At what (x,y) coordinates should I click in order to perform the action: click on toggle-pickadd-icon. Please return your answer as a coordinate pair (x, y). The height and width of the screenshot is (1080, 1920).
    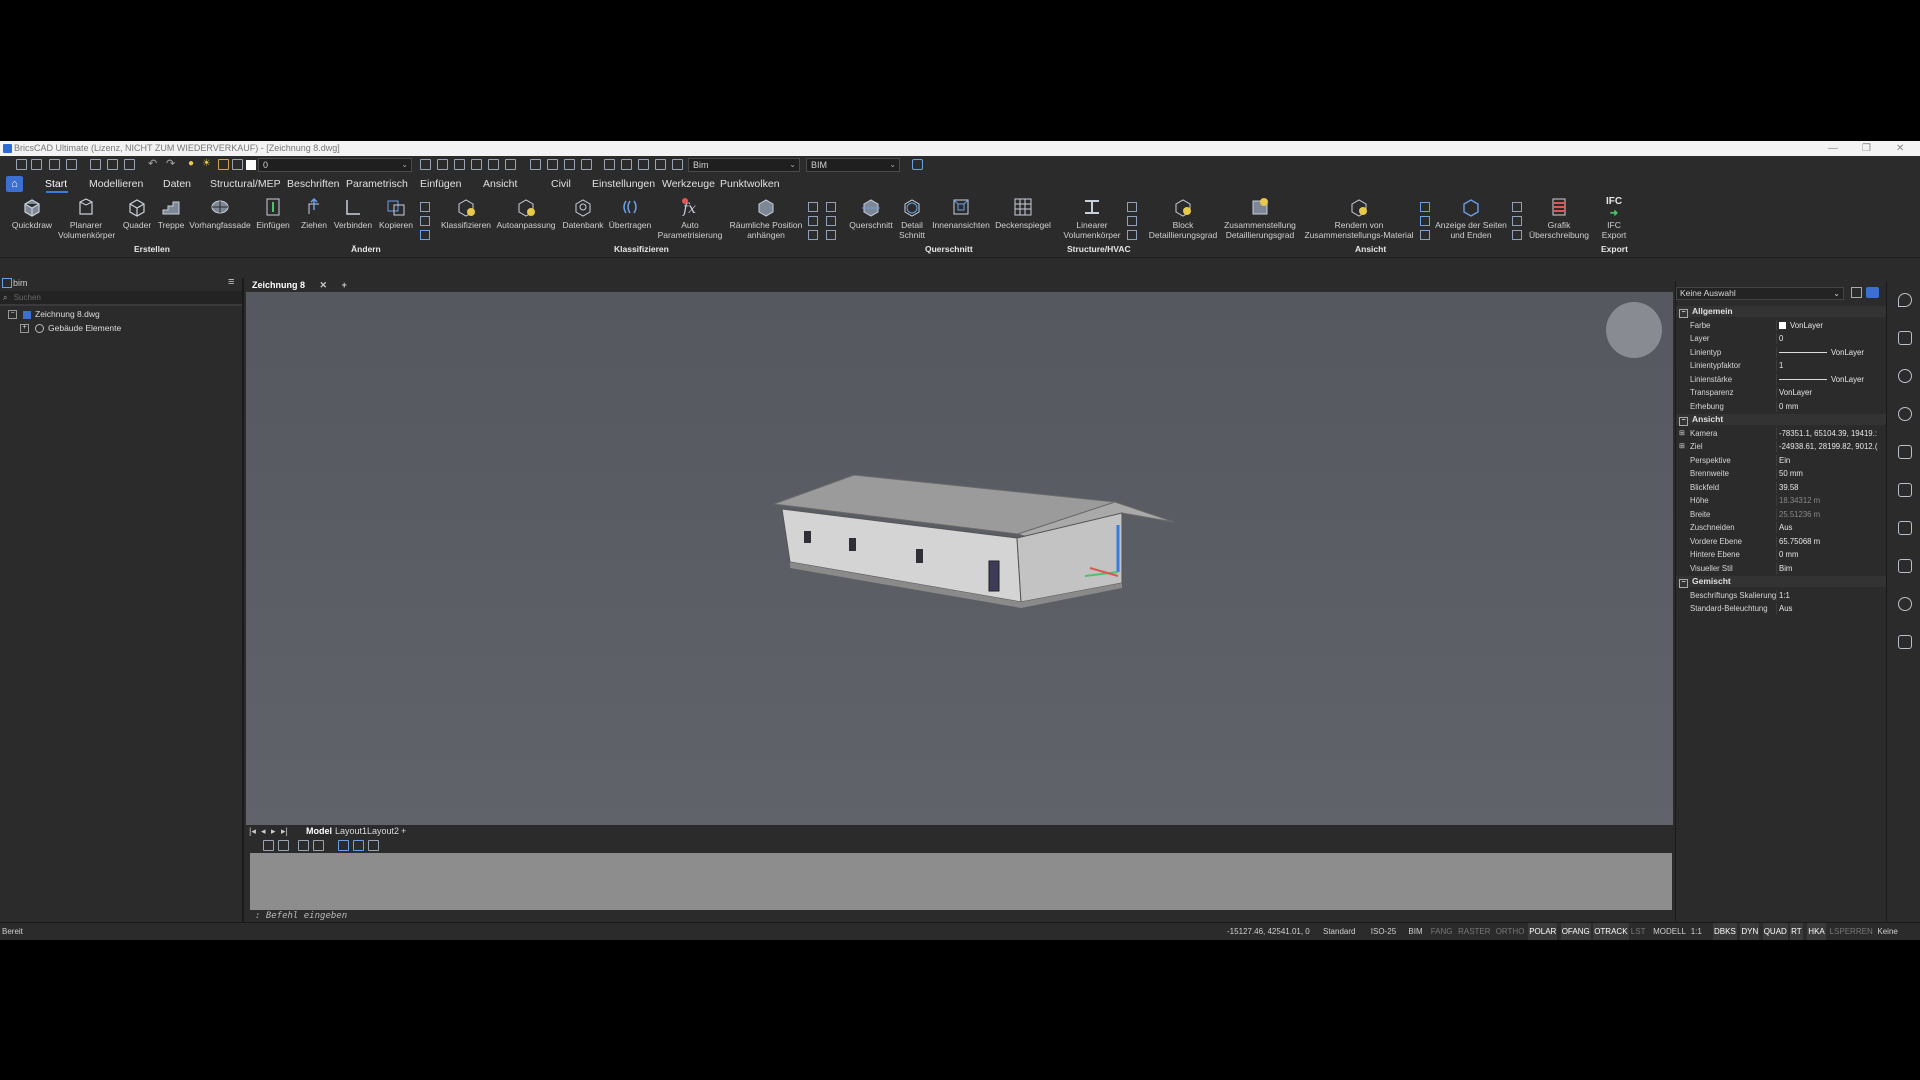
    Looking at the image, I should click on (1872, 292).